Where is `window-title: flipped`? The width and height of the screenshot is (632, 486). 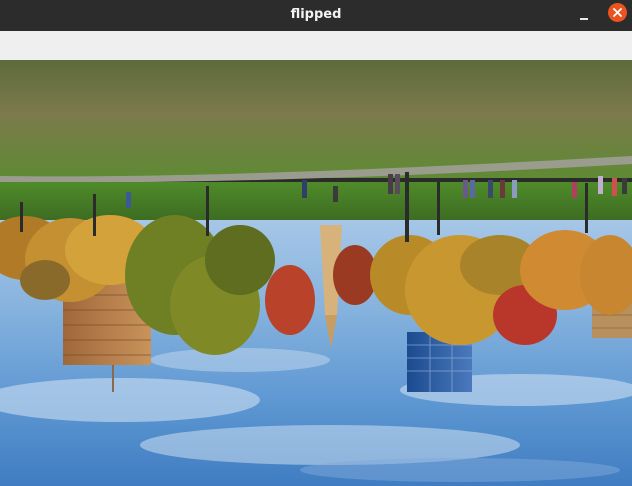 window-title: flipped is located at coordinates (316, 14).